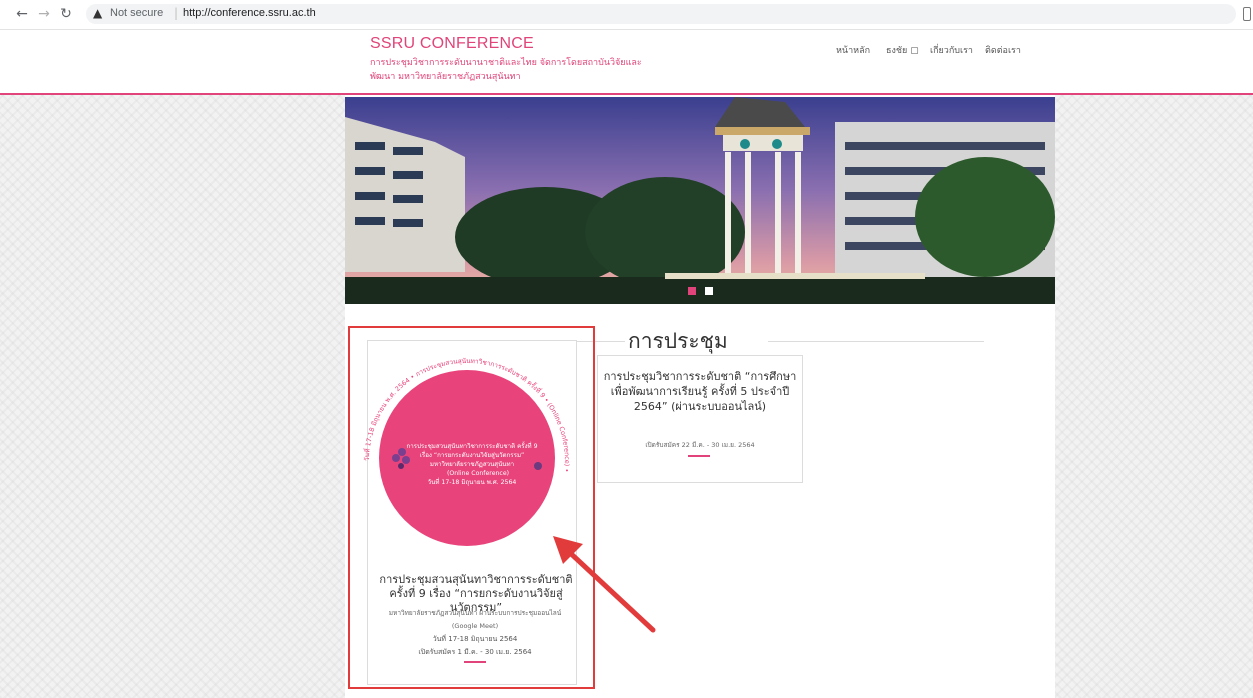 The width and height of the screenshot is (1253, 698). I want to click on nav-field-dropdown: ธงชัย ▢, so click(902, 50).